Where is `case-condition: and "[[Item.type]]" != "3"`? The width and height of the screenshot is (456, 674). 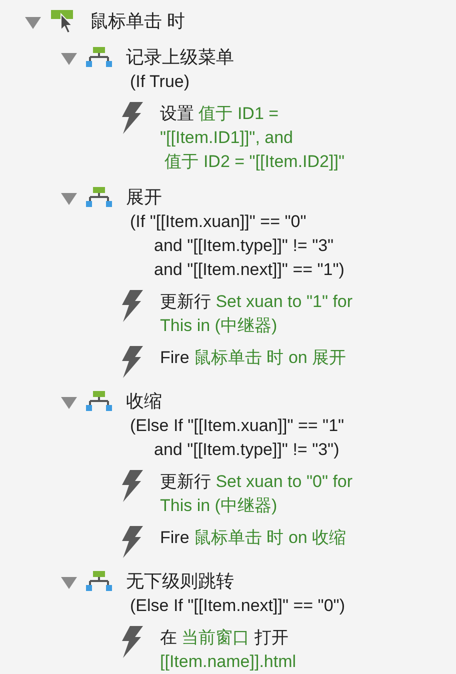
case-condition: and "[[Item.type]]" != "3" is located at coordinates (244, 246).